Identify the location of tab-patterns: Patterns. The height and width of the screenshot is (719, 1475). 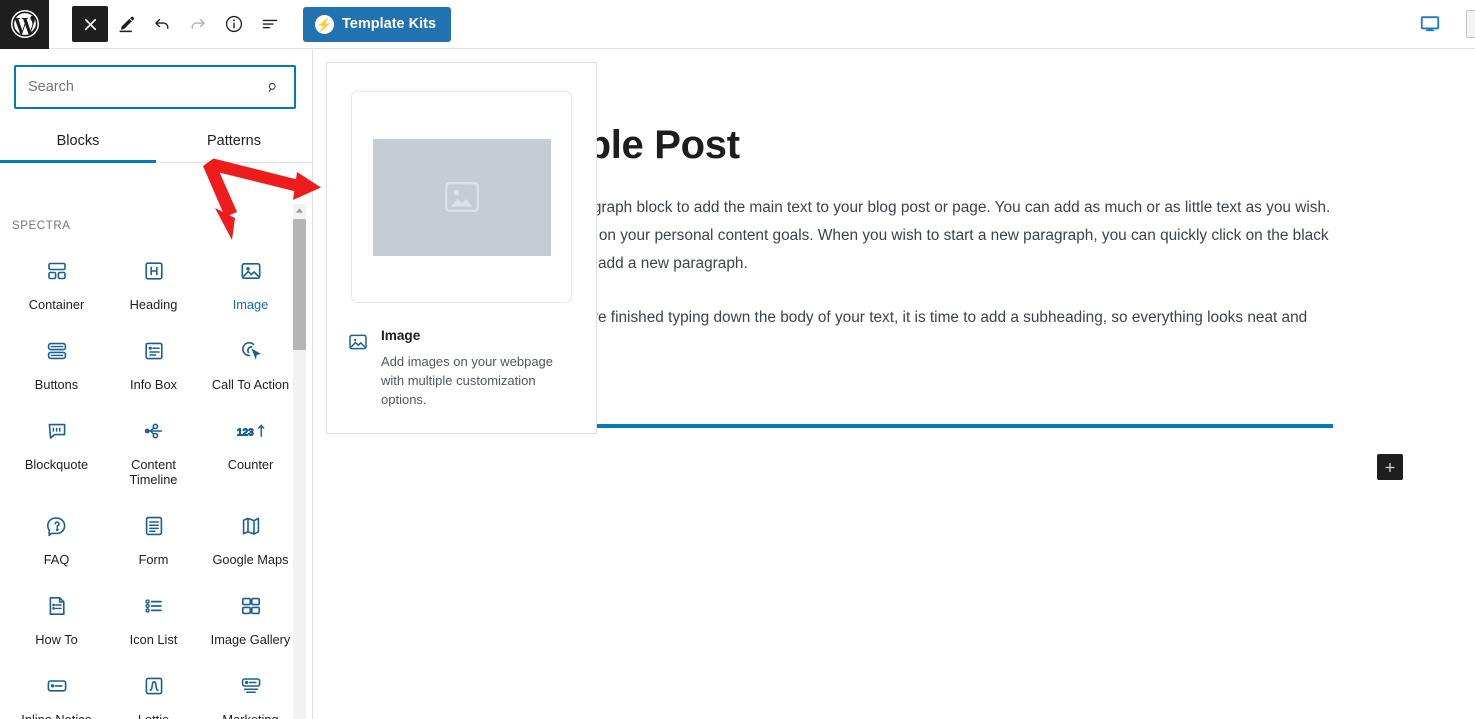
(234, 140).